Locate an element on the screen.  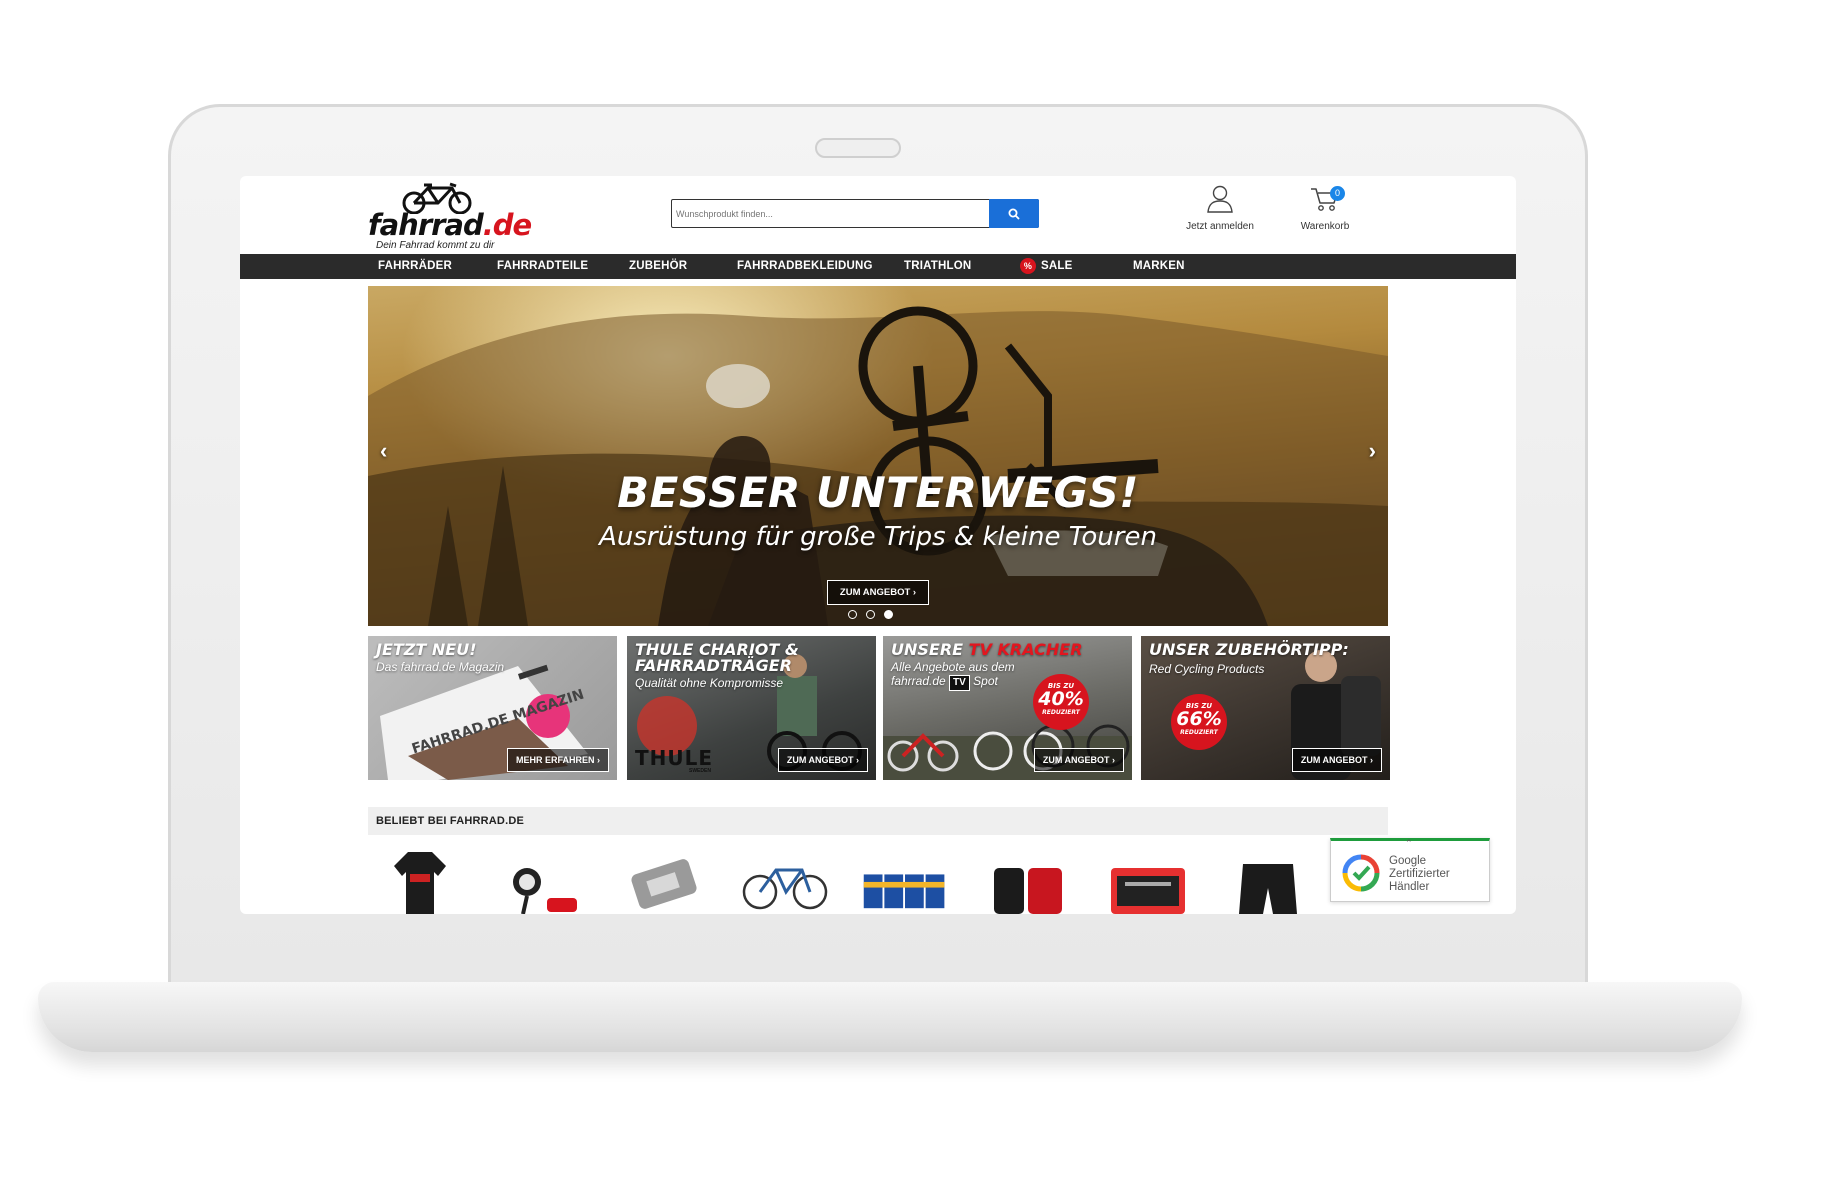
slider-pagination is located at coordinates (870, 614).